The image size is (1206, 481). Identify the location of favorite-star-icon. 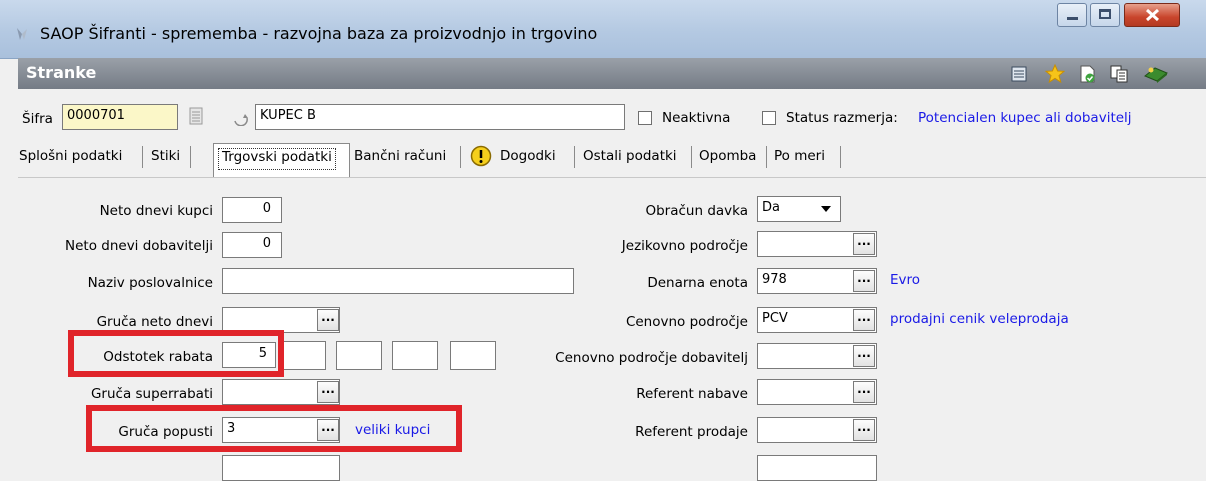
(1055, 74).